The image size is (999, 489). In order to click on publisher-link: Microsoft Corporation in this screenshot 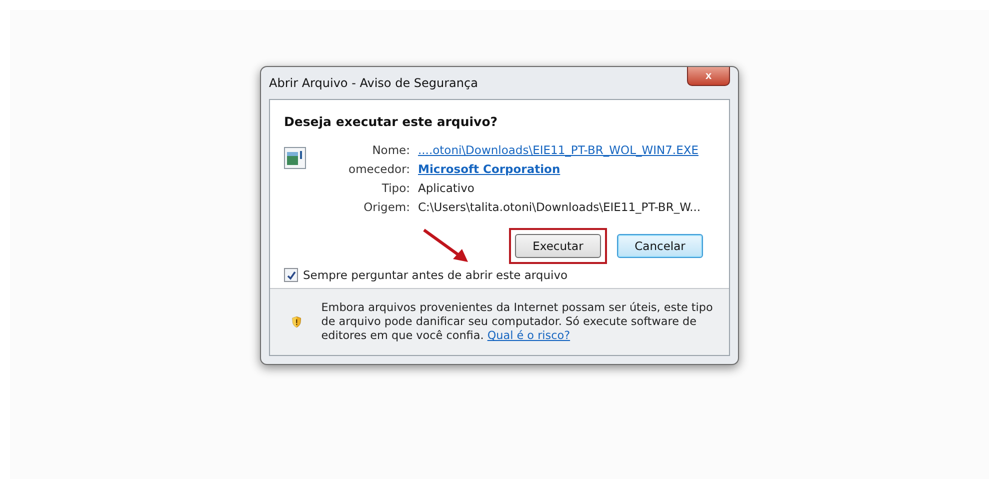, I will do `click(489, 169)`.